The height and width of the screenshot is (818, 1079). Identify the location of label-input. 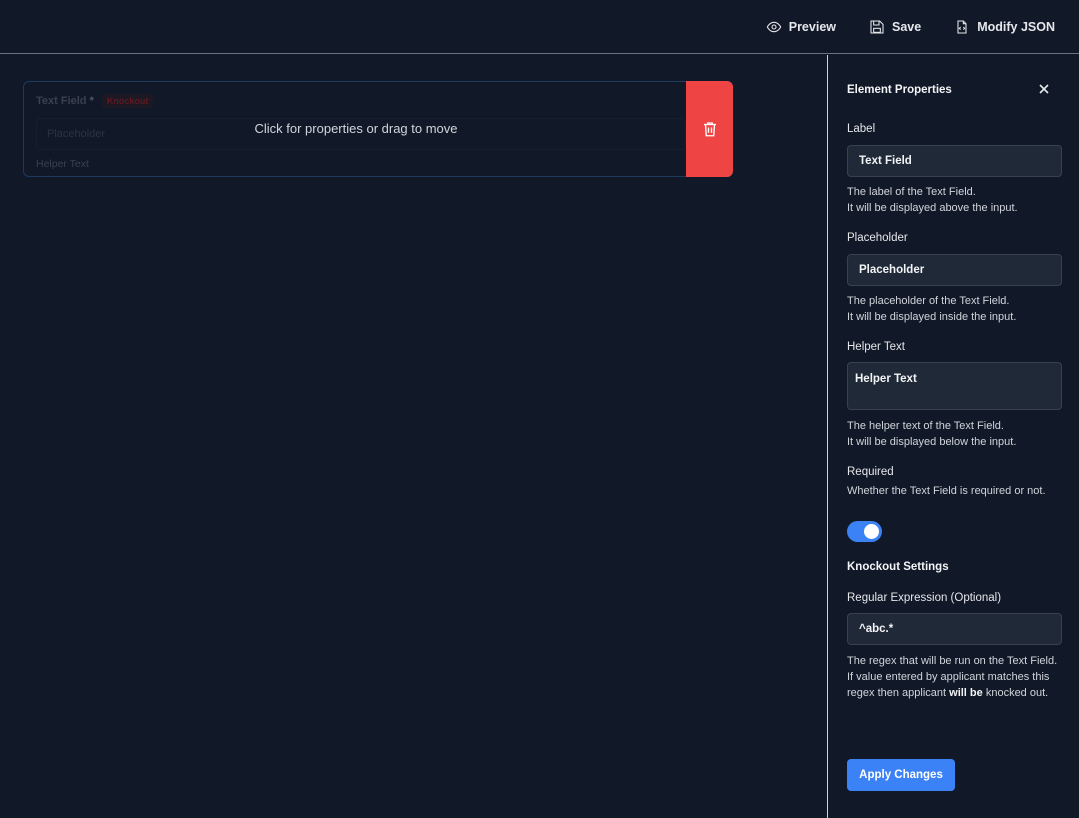
(954, 161).